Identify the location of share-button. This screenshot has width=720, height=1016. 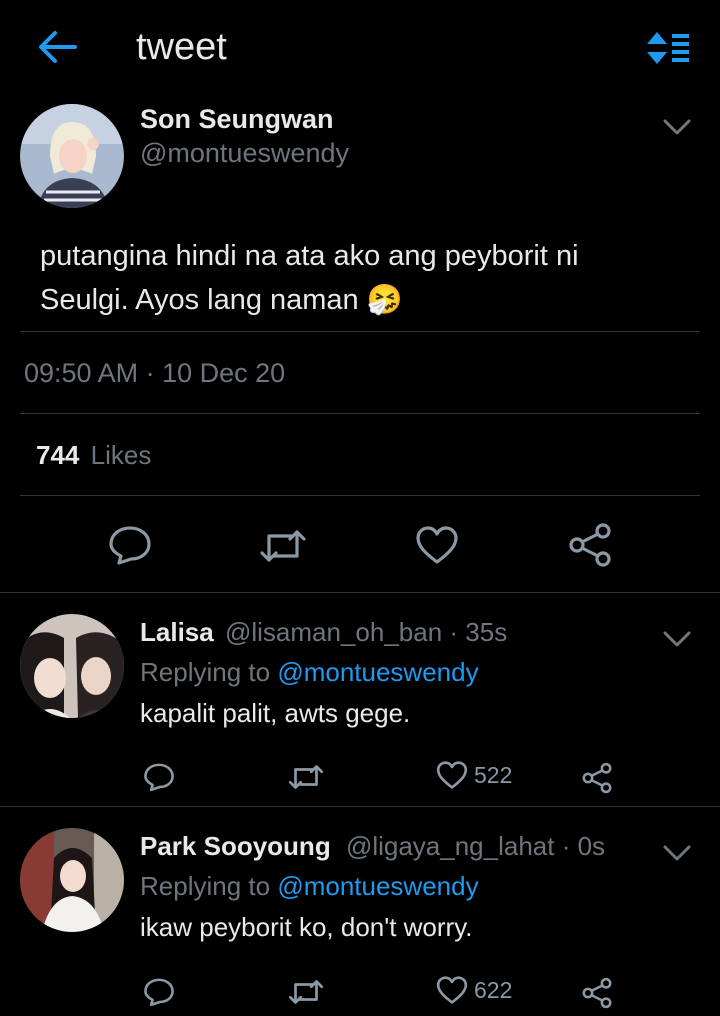
(590, 545).